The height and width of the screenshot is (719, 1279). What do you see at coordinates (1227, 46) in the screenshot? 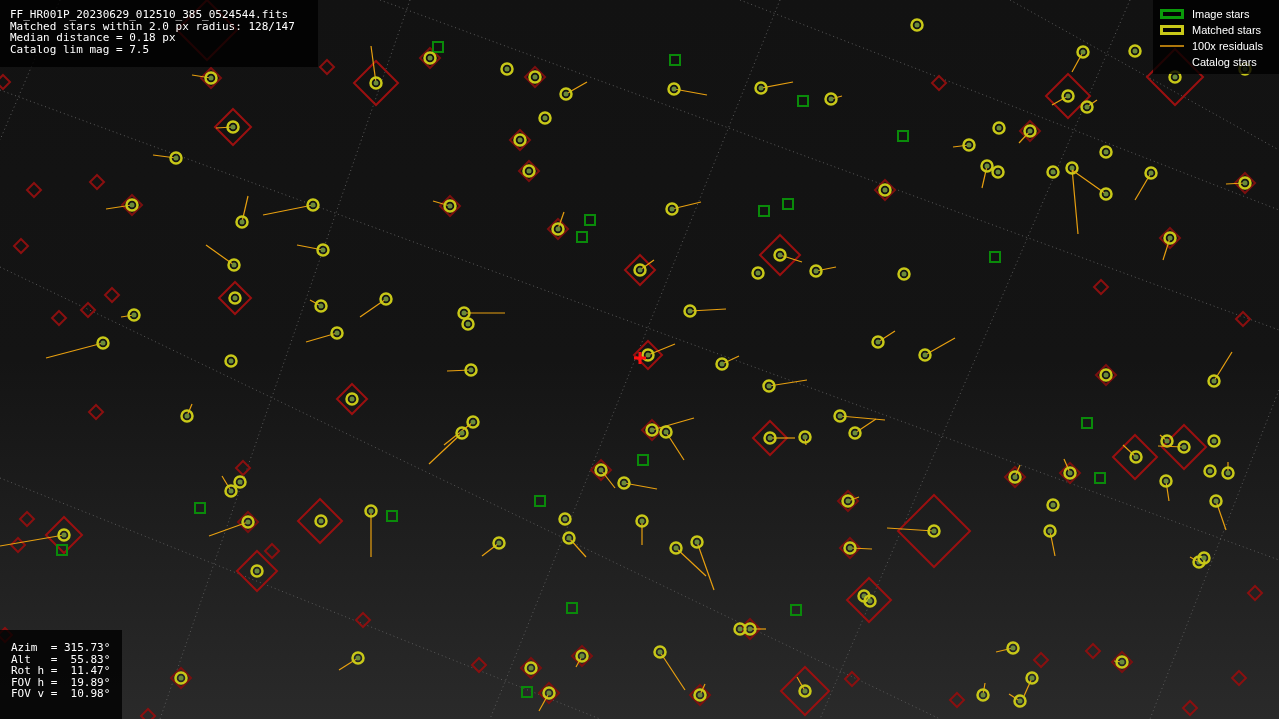
I see `legend-label: 100x residuals` at bounding box center [1227, 46].